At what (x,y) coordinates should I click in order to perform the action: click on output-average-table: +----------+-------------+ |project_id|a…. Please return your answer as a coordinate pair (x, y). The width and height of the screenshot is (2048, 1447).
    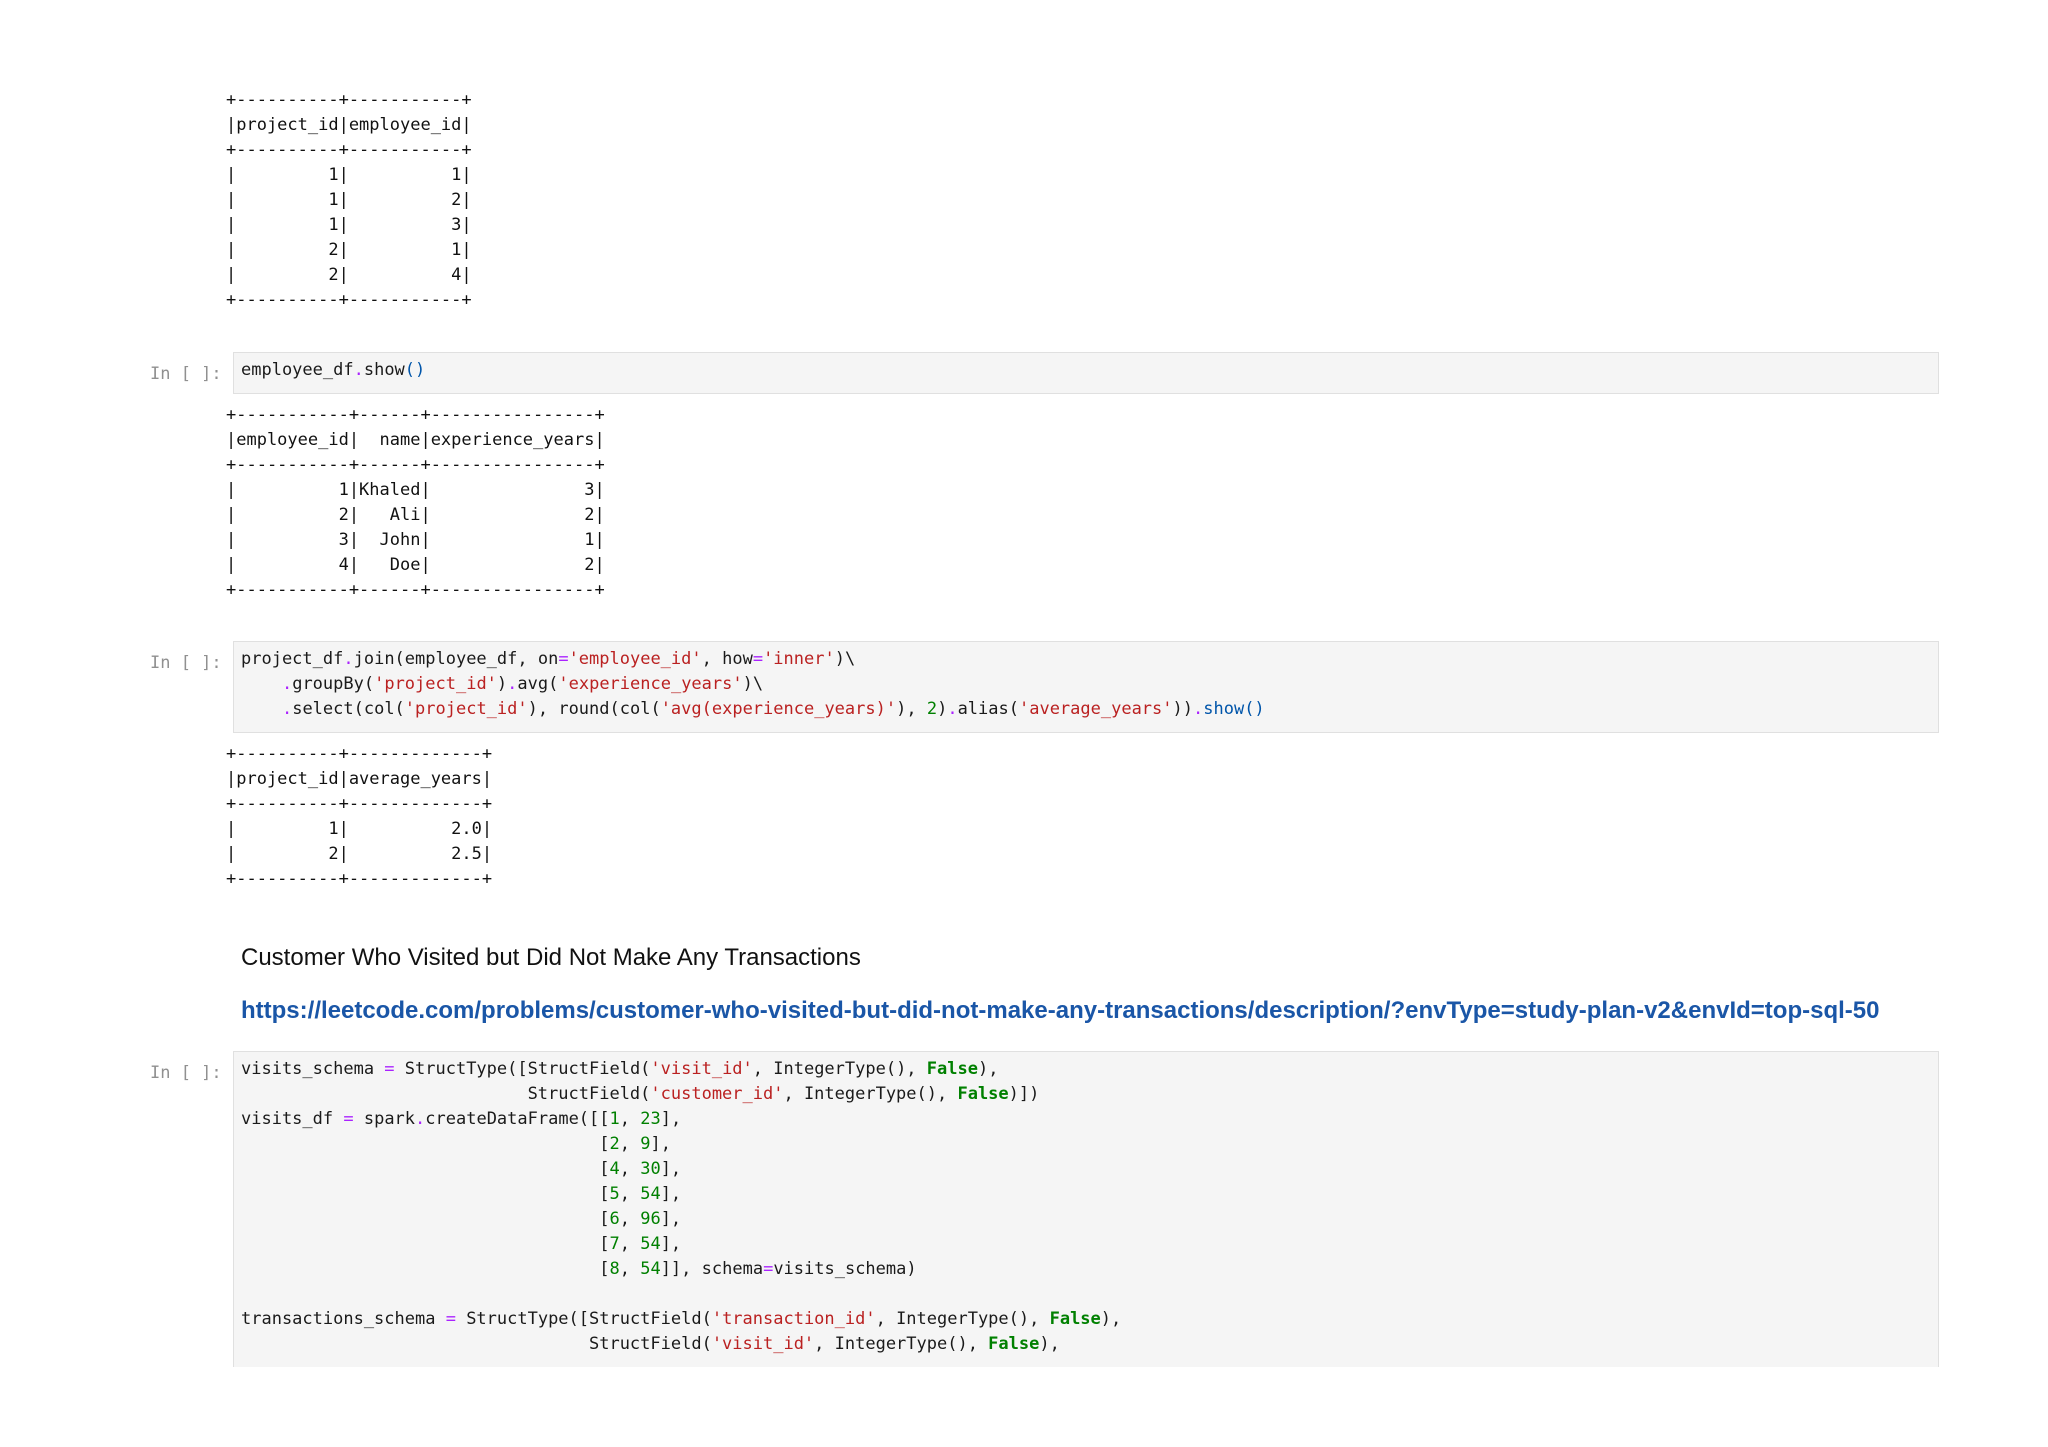
    Looking at the image, I should click on (359, 817).